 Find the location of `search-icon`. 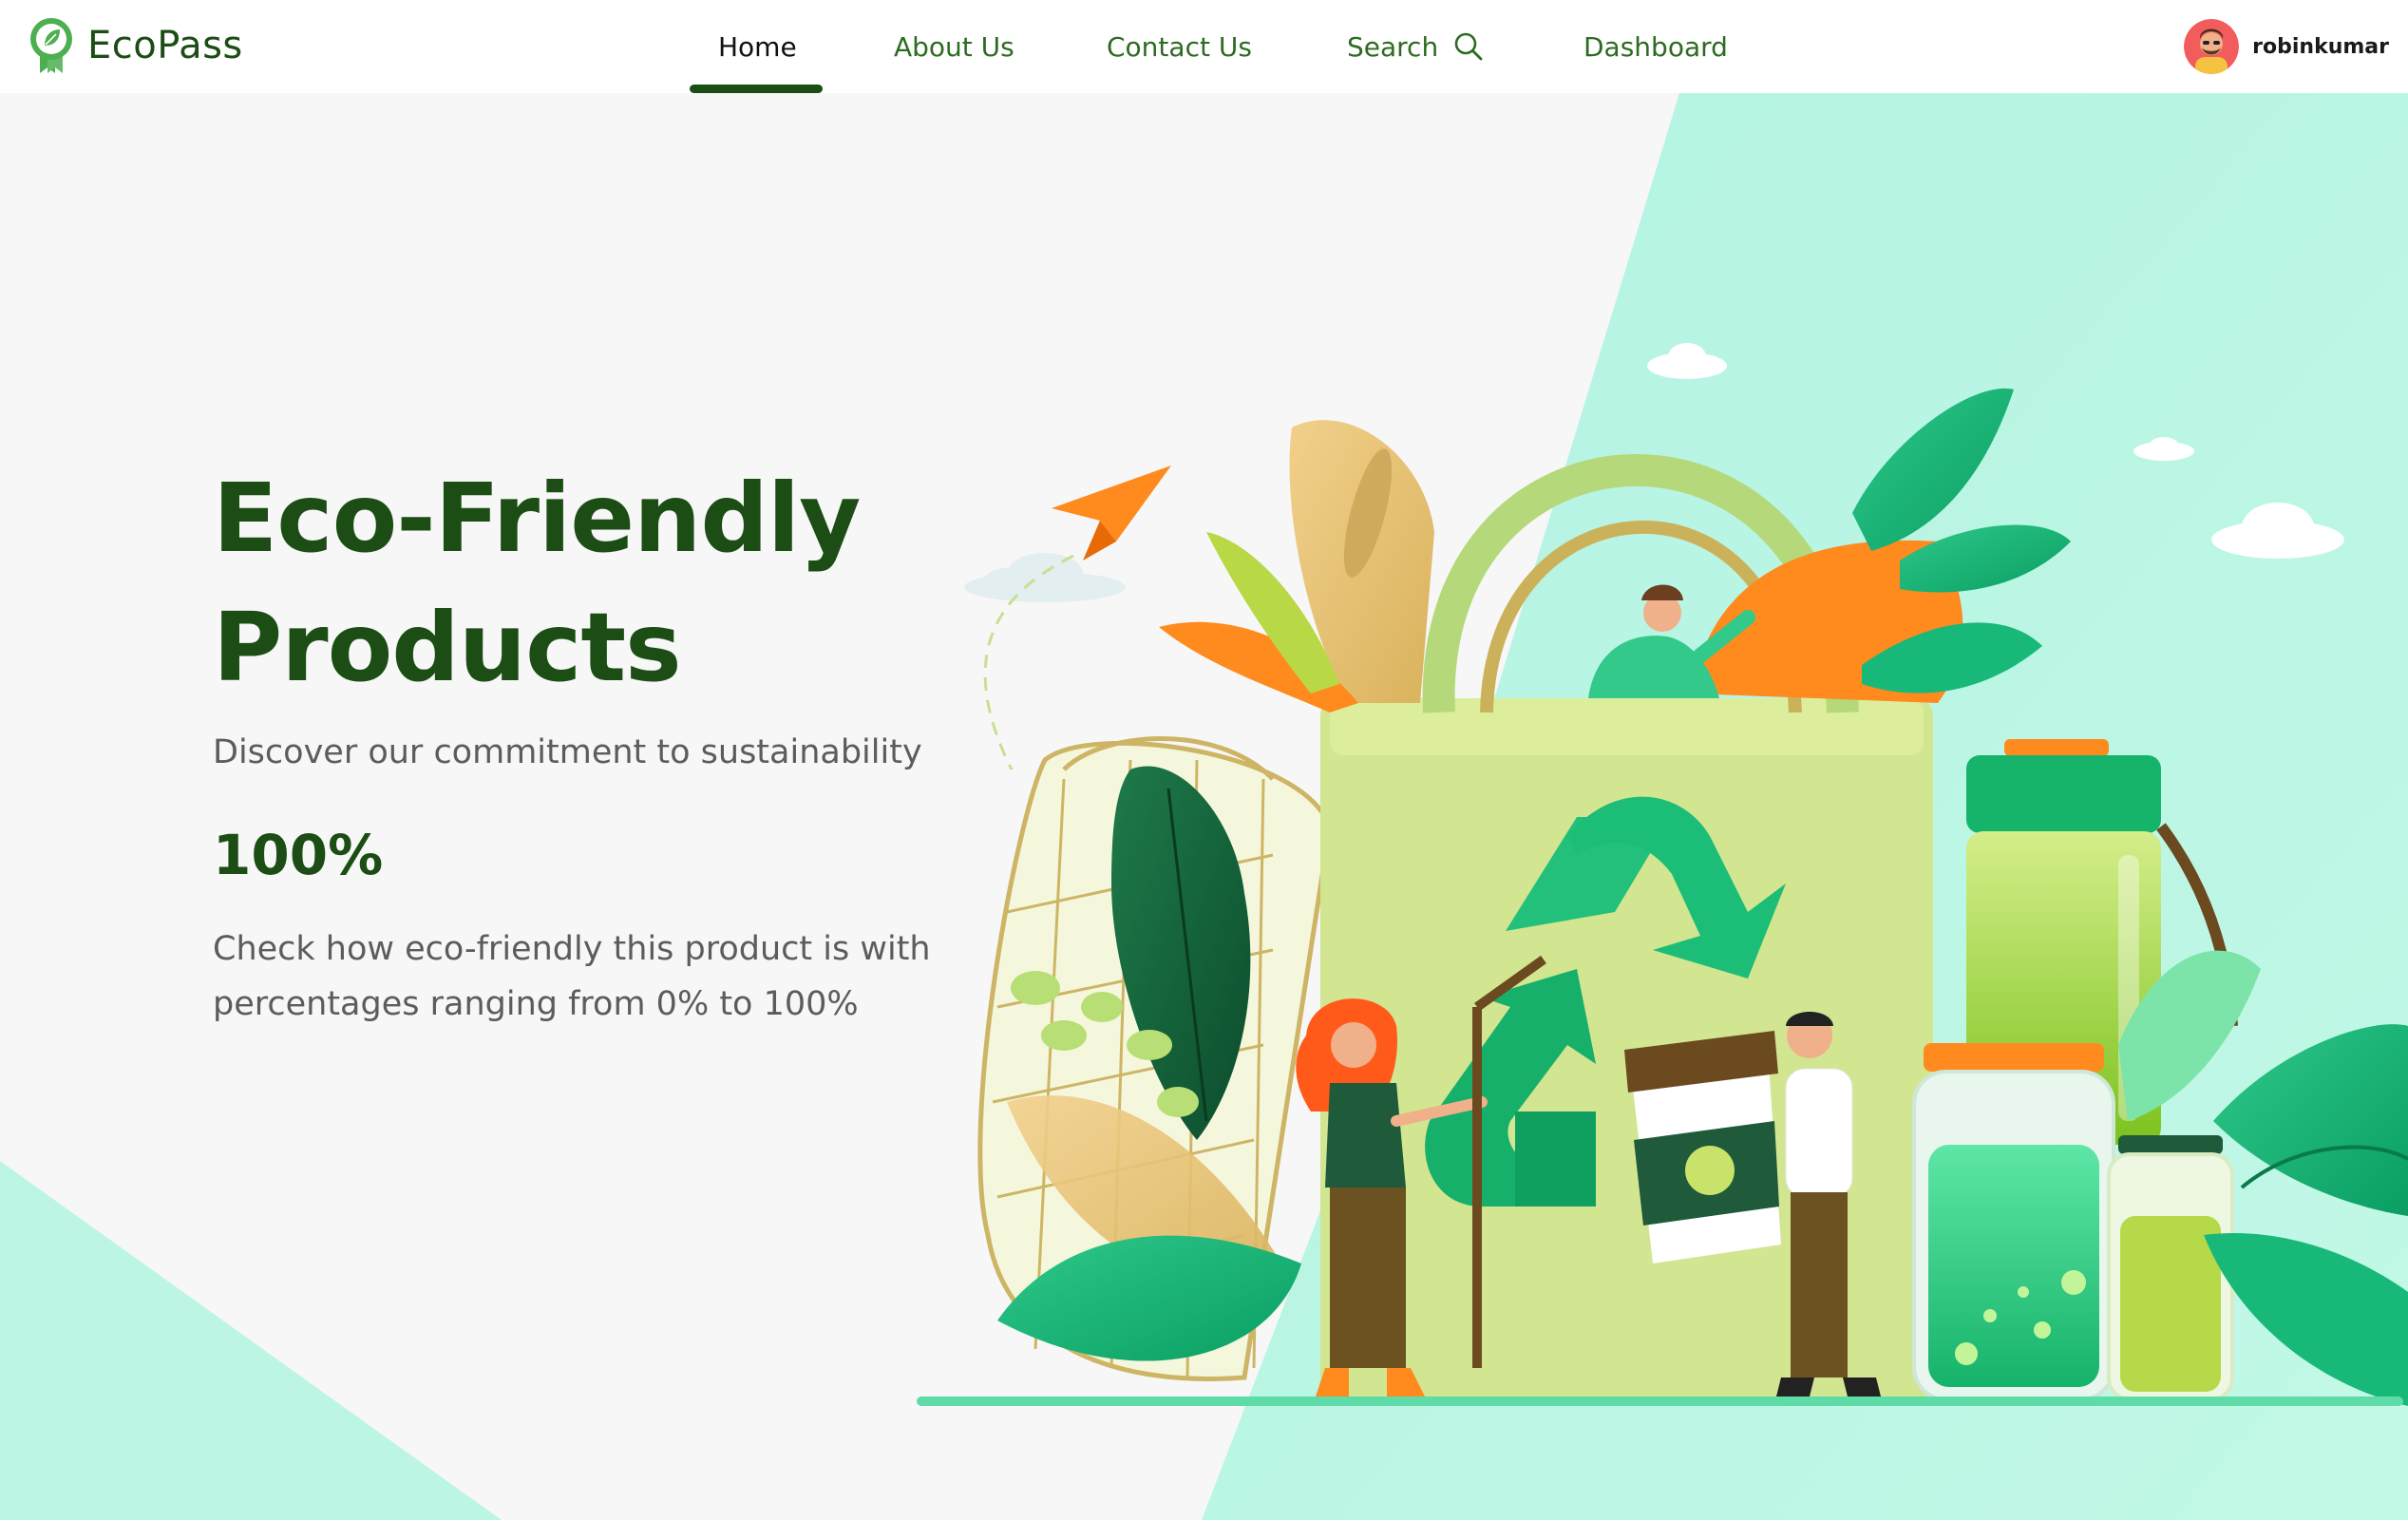

search-icon is located at coordinates (1468, 46).